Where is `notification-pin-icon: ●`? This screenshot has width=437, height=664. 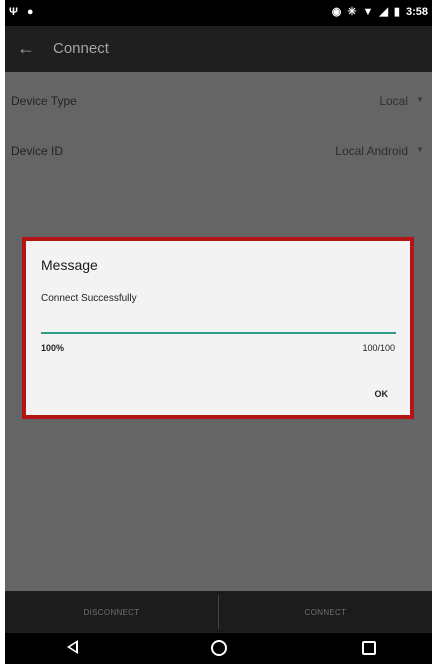
notification-pin-icon: ● is located at coordinates (30, 12).